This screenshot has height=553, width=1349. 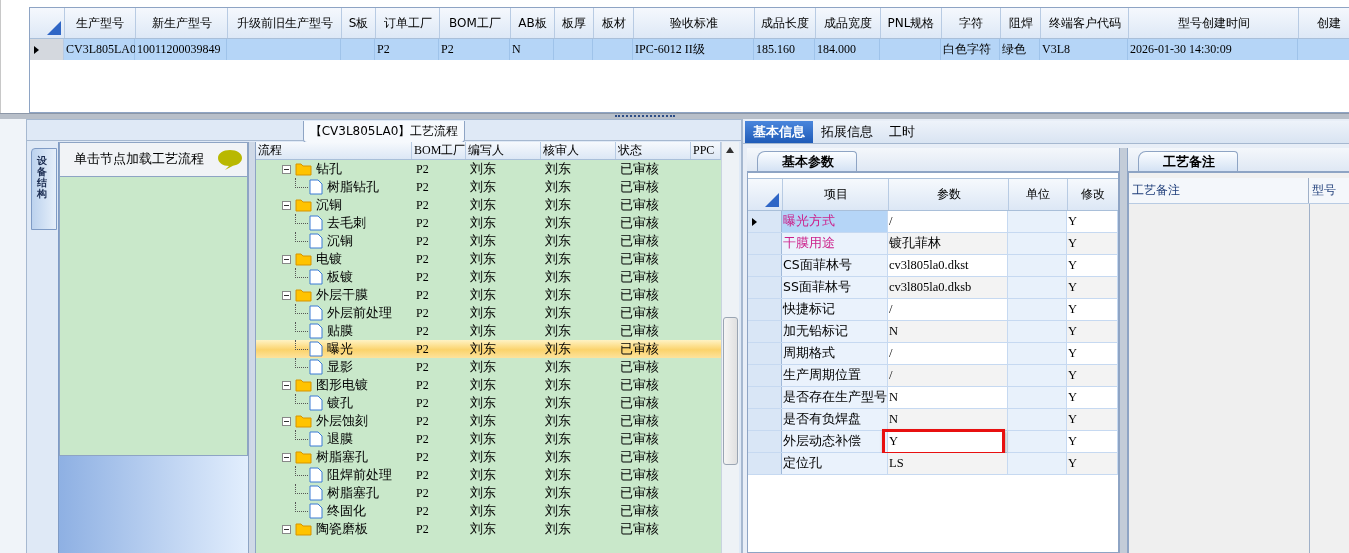 I want to click on side-tab: 设备结构, so click(x=44, y=189).